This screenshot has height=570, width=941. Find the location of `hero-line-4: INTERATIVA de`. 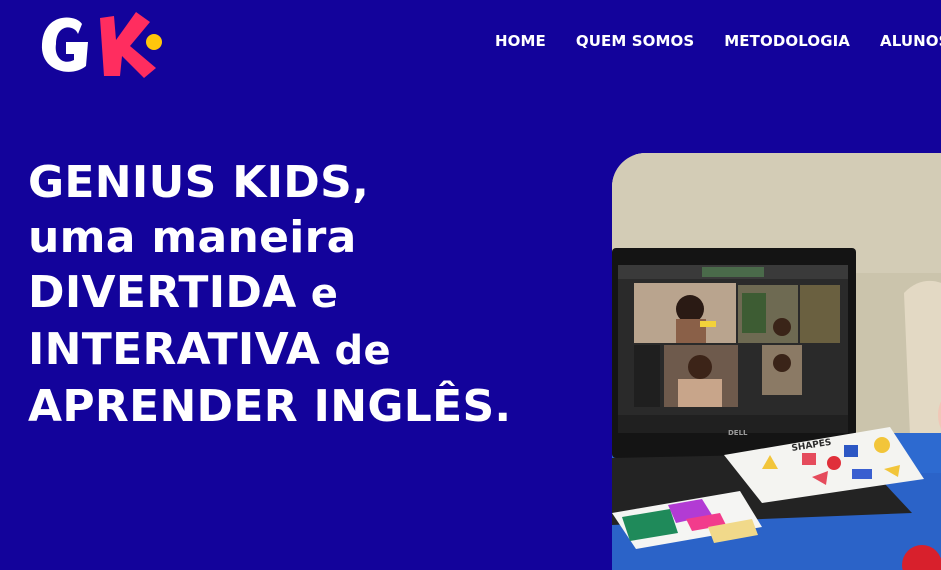

hero-line-4: INTERATIVA de is located at coordinates (209, 349).